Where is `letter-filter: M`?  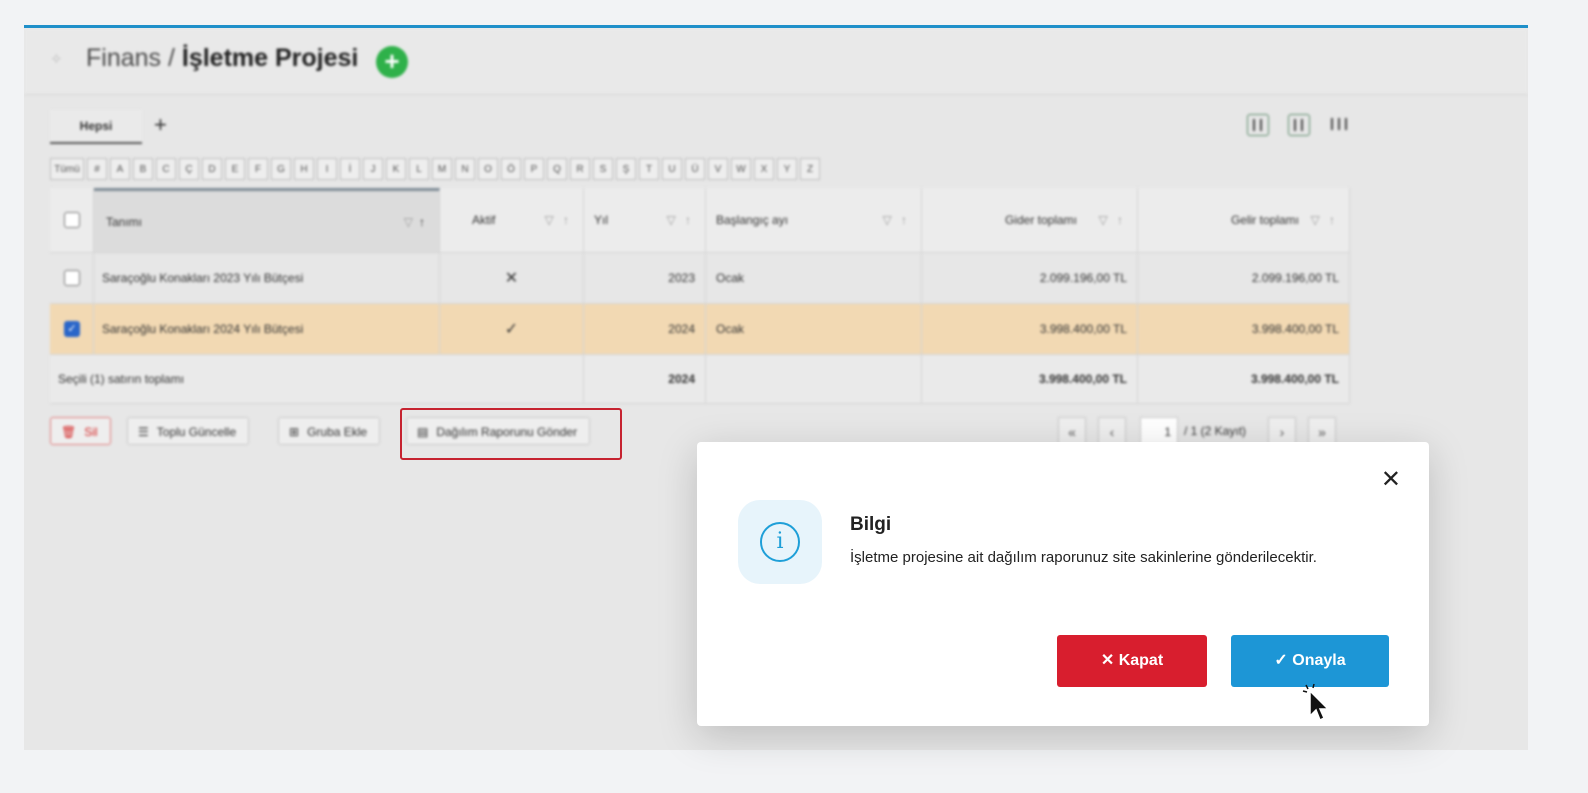
letter-filter: M is located at coordinates (442, 169).